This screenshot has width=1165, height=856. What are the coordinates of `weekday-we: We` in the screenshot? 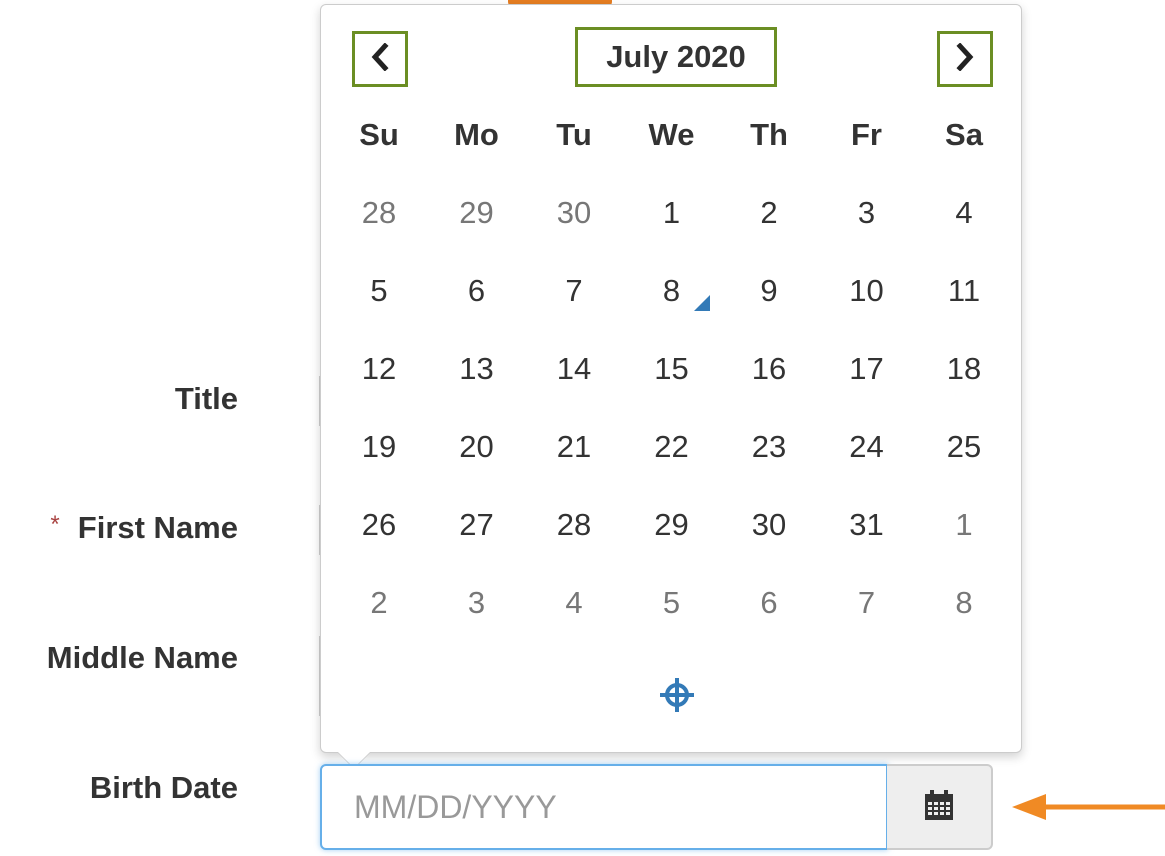 It's located at (671, 134).